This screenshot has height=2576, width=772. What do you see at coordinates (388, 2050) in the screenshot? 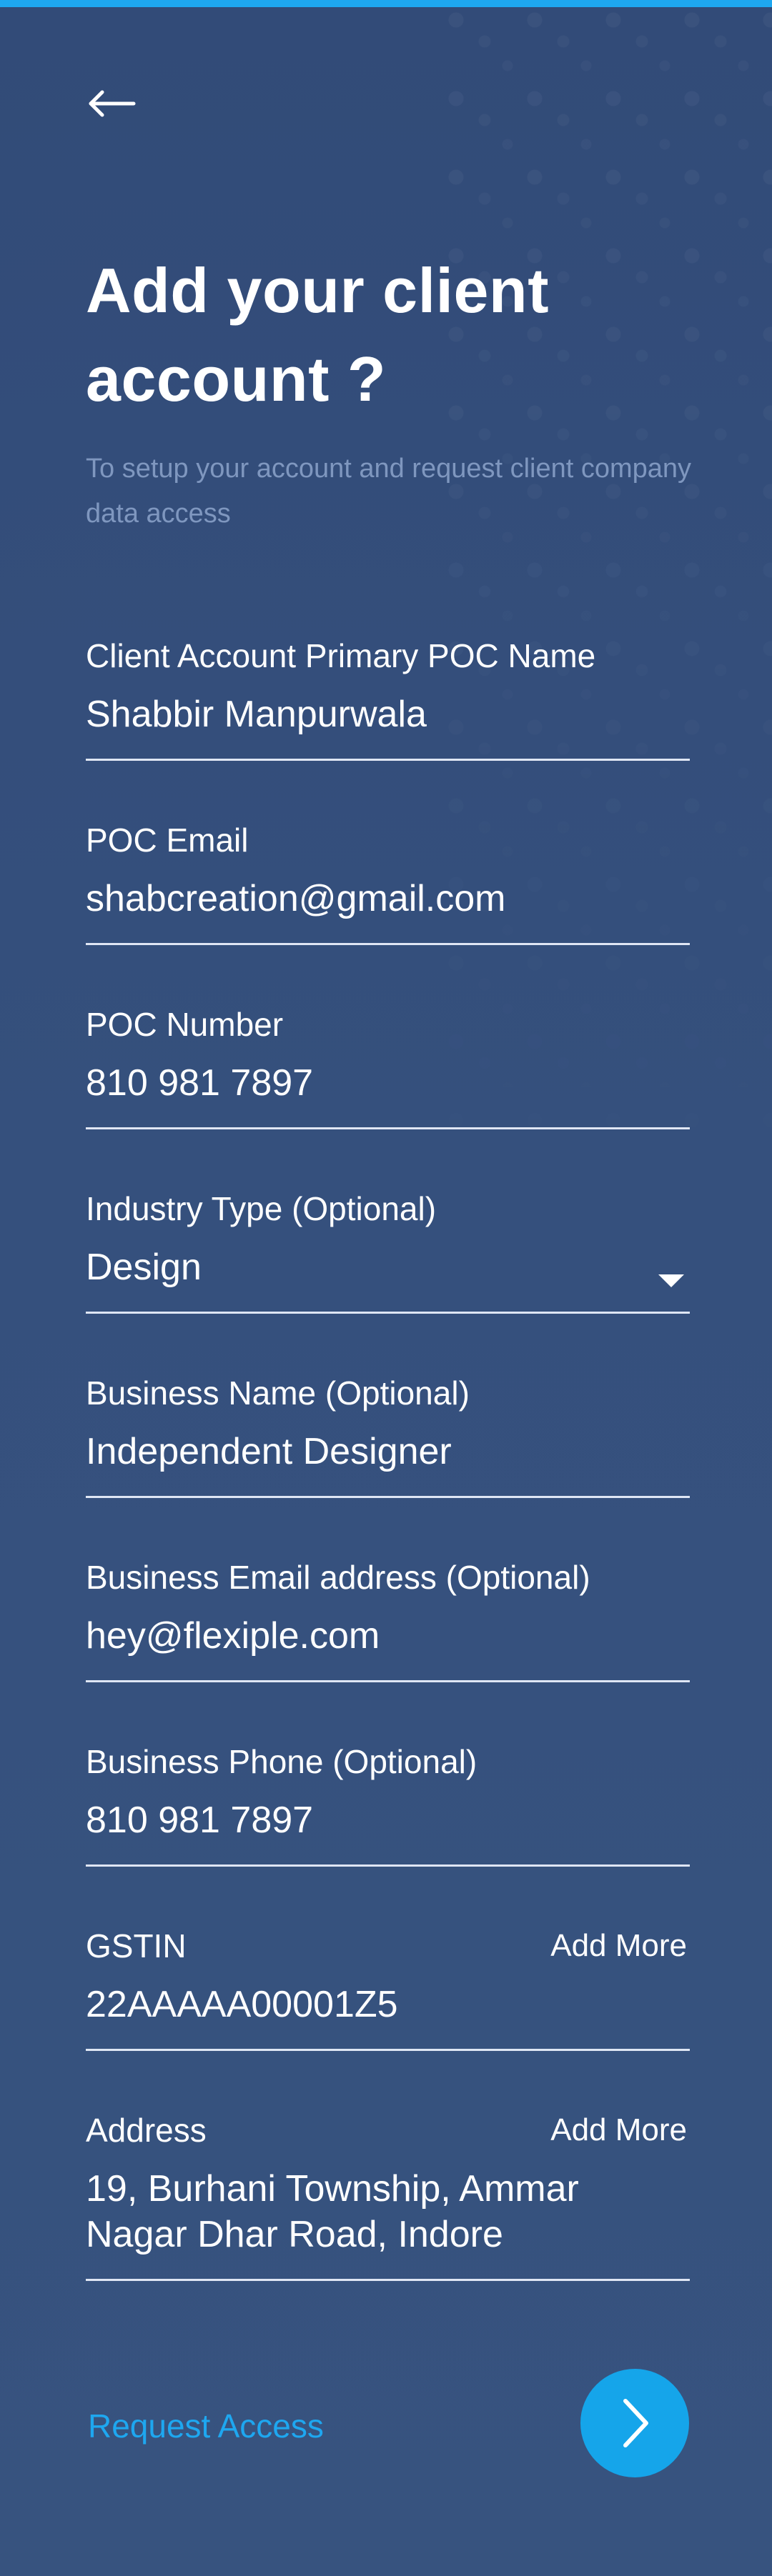
I see `gstin-underline` at bounding box center [388, 2050].